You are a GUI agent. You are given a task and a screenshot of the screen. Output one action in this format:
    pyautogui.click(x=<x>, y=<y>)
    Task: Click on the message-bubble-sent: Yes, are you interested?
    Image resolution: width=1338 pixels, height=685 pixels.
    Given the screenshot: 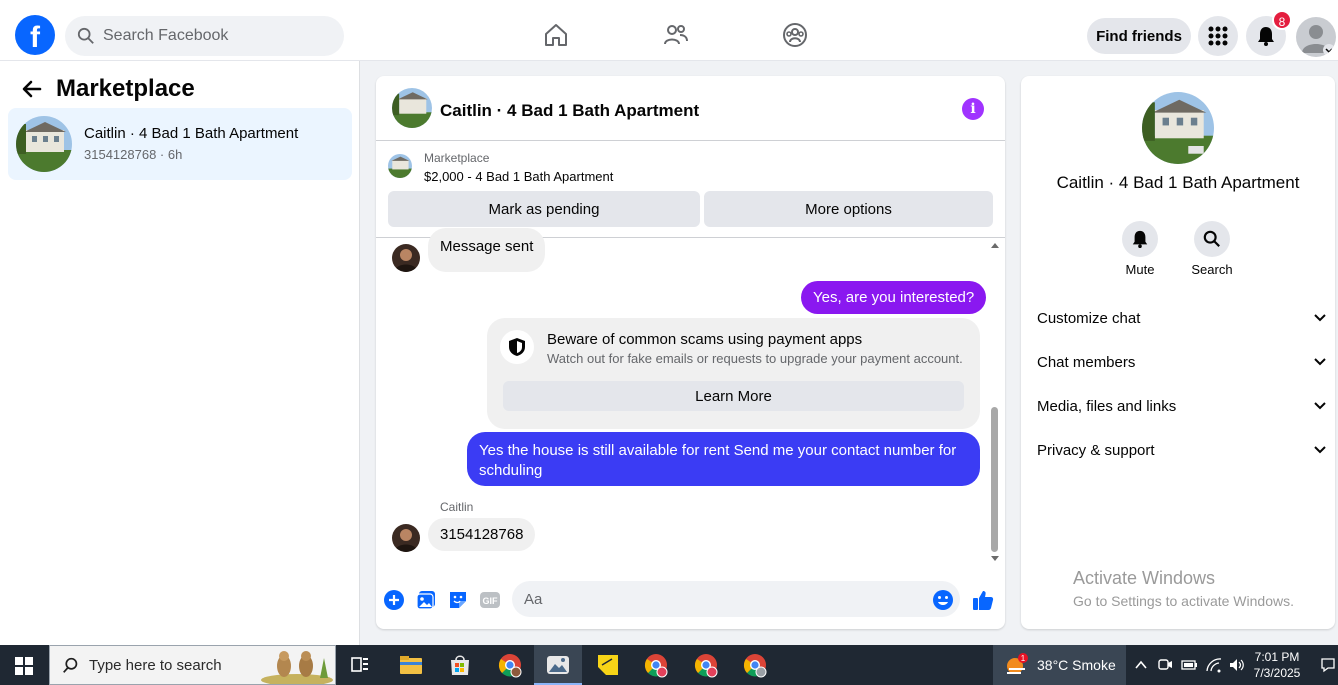 What is the action you would take?
    pyautogui.click(x=894, y=297)
    